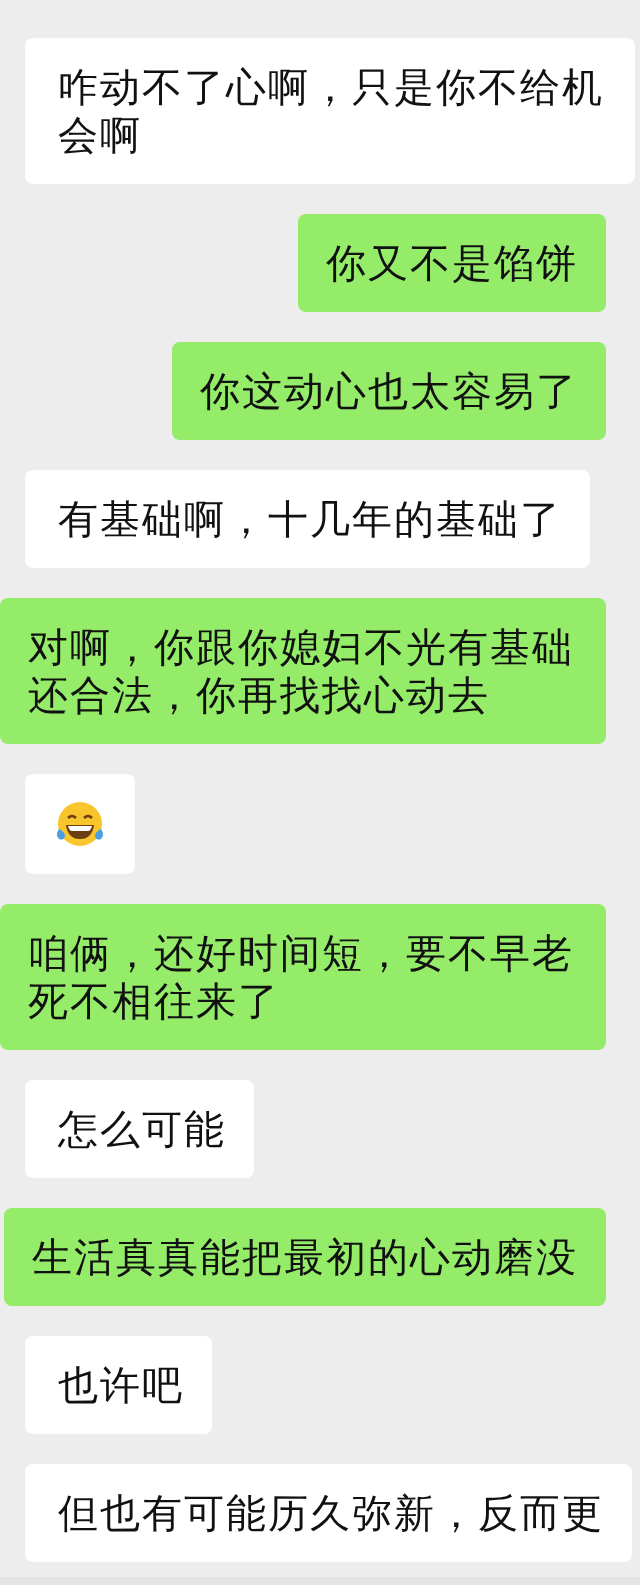  Describe the element at coordinates (305, 1257) in the screenshot. I see `message-bubble: 生活真真能把最初的心动磨没` at that location.